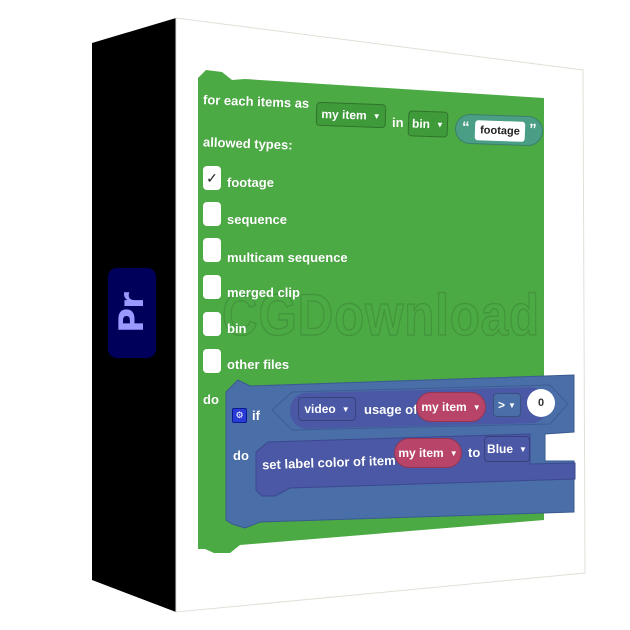 This screenshot has width=630, height=630. I want to click on if-label: if, so click(256, 415).